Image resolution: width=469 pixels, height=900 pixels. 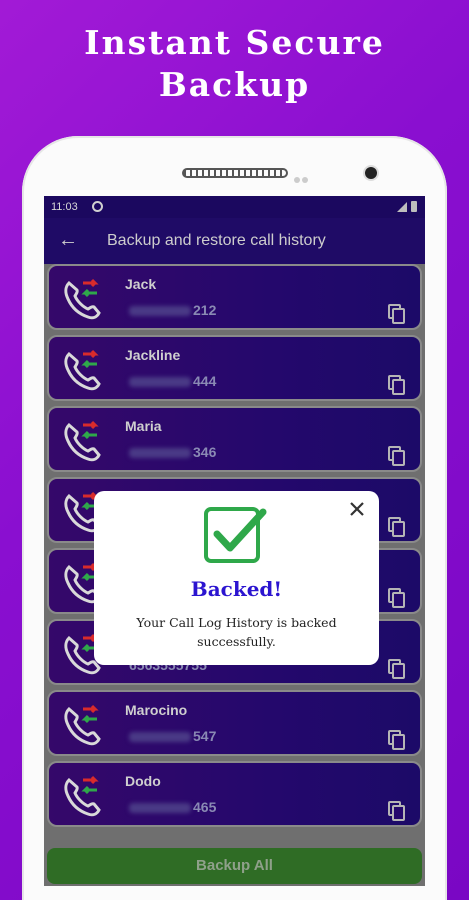 I want to click on contact-number: 547, so click(x=172, y=736).